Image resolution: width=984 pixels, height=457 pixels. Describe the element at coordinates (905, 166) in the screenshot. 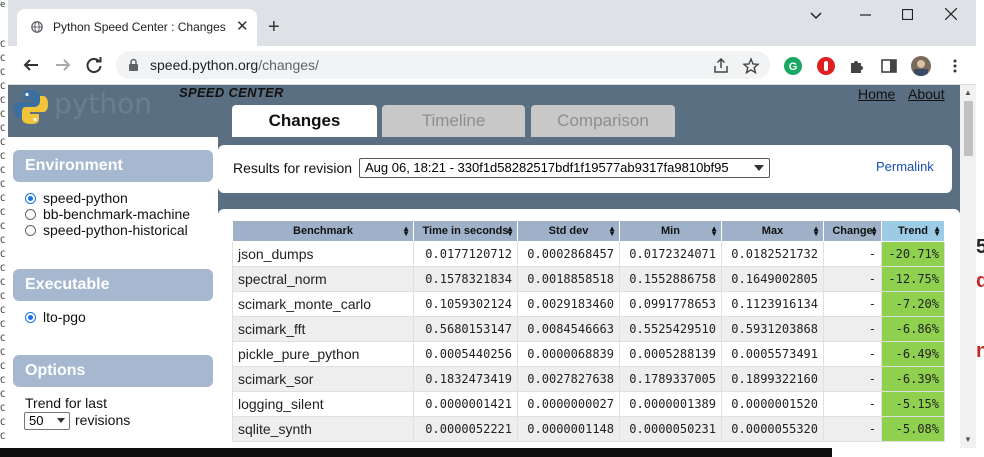

I see `permalink-link: Permalink` at that location.